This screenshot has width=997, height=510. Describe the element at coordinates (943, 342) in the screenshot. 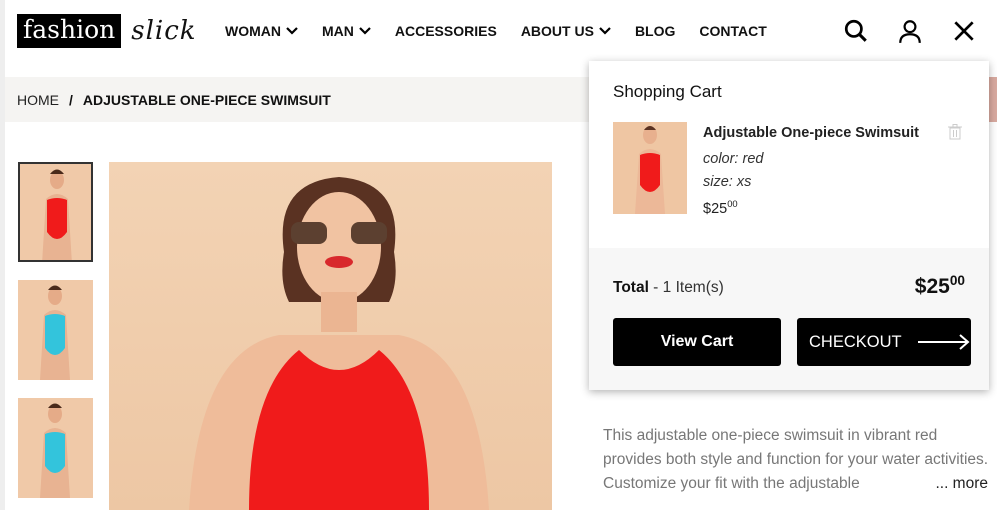

I see `arrow-right-icon` at that location.